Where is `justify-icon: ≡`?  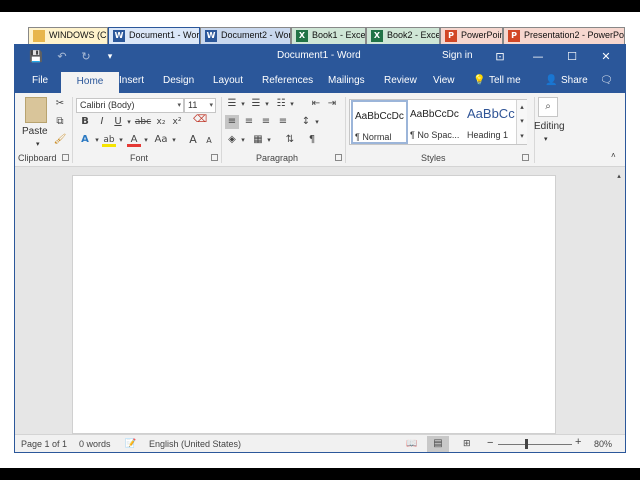 justify-icon: ≡ is located at coordinates (283, 122).